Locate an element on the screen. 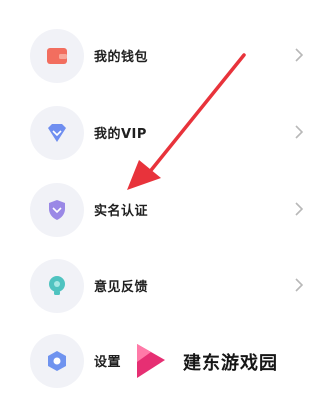  watermark: 建东游戏园 is located at coordinates (220, 361).